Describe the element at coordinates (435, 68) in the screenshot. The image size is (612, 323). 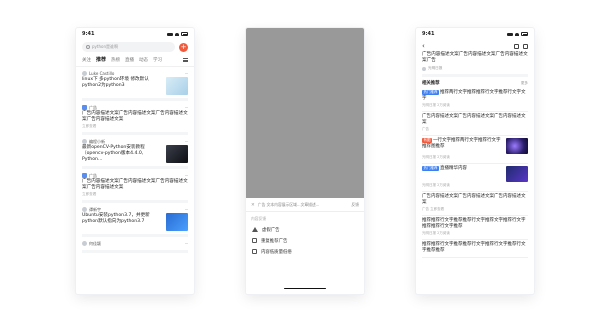
I see `source-name: 光明日报` at that location.